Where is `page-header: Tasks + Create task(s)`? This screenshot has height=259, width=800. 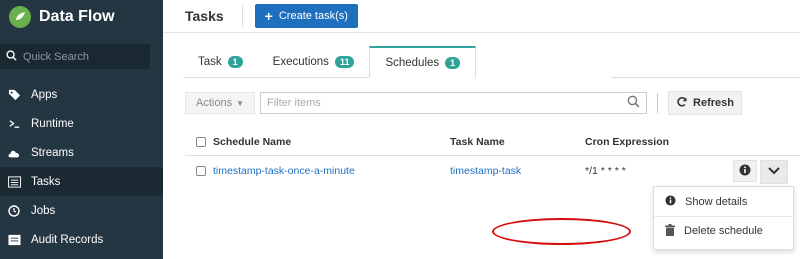 page-header: Tasks + Create task(s) is located at coordinates (481, 16).